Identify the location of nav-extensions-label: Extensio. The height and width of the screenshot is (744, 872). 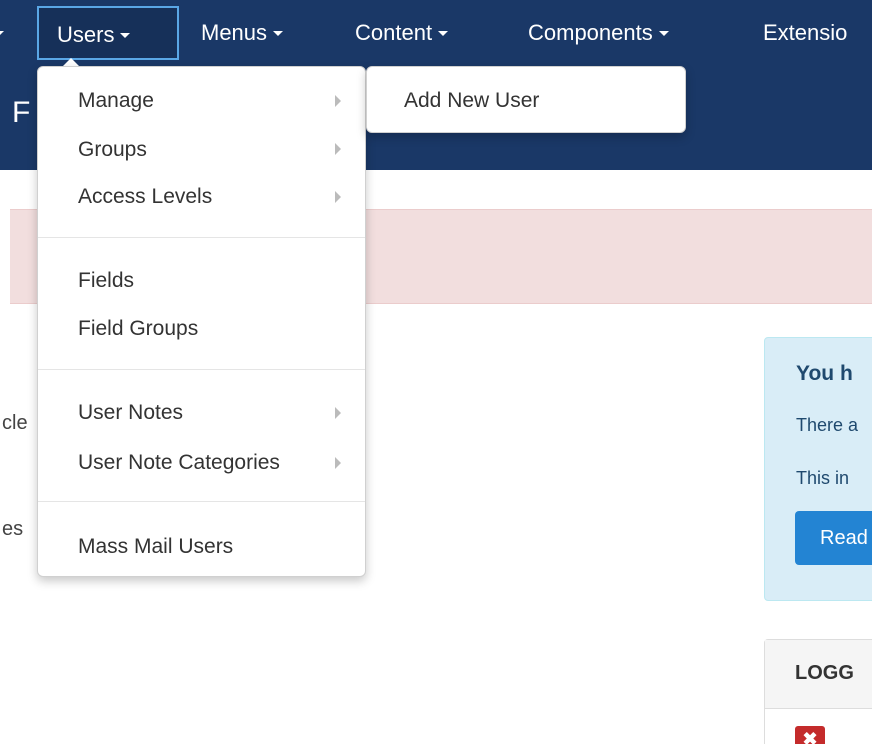
(805, 32).